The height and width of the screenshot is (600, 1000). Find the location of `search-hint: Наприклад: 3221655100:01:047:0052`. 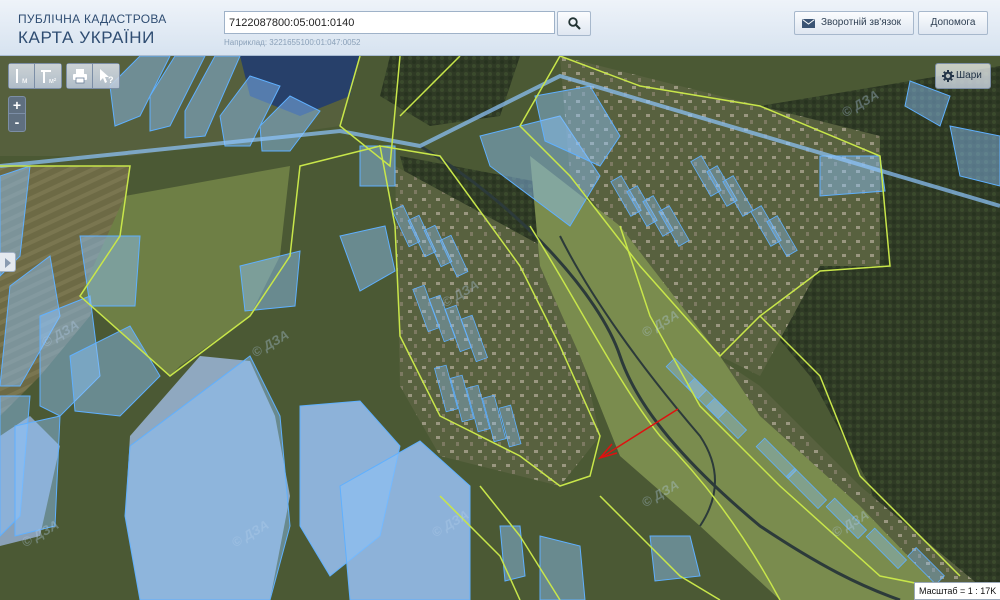

search-hint: Наприклад: 3221655100:01:047:0052 is located at coordinates (292, 42).